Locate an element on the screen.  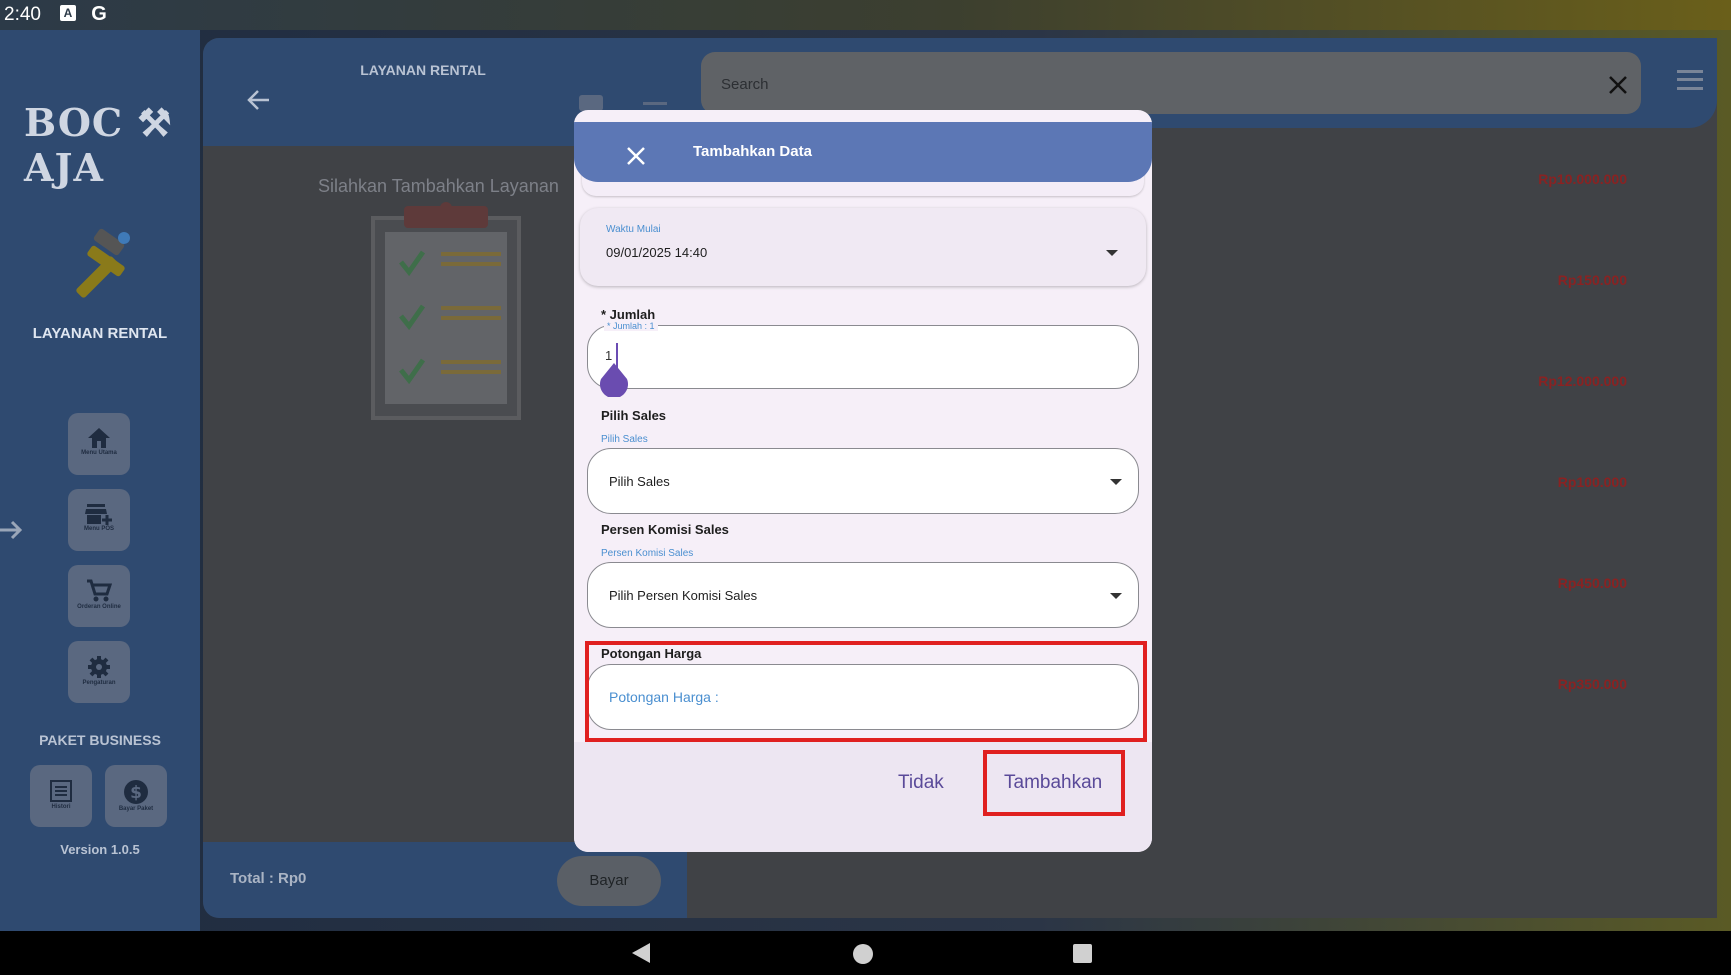
komisi-value: Pilih Persen Komisi Sales is located at coordinates (683, 595).